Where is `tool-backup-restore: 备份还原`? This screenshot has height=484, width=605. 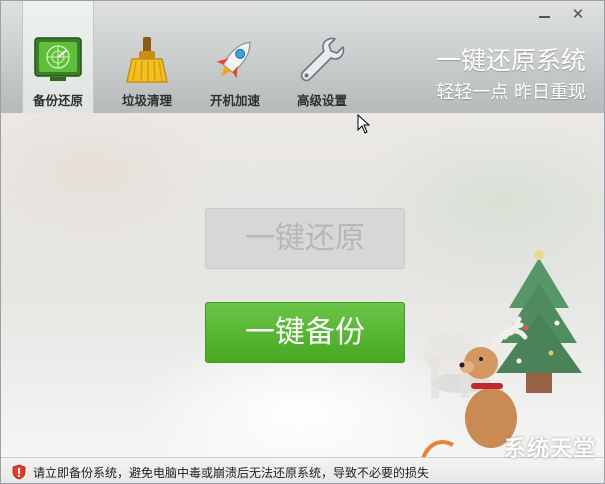
tool-backup-restore: 备份还原 is located at coordinates (58, 57).